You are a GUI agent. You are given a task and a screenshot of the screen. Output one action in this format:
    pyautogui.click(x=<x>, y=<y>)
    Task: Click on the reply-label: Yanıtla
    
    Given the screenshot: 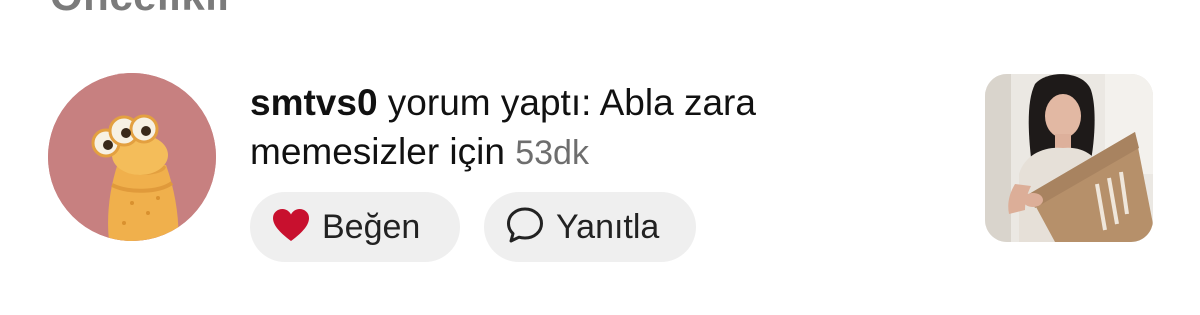 What is the action you would take?
    pyautogui.click(x=608, y=226)
    